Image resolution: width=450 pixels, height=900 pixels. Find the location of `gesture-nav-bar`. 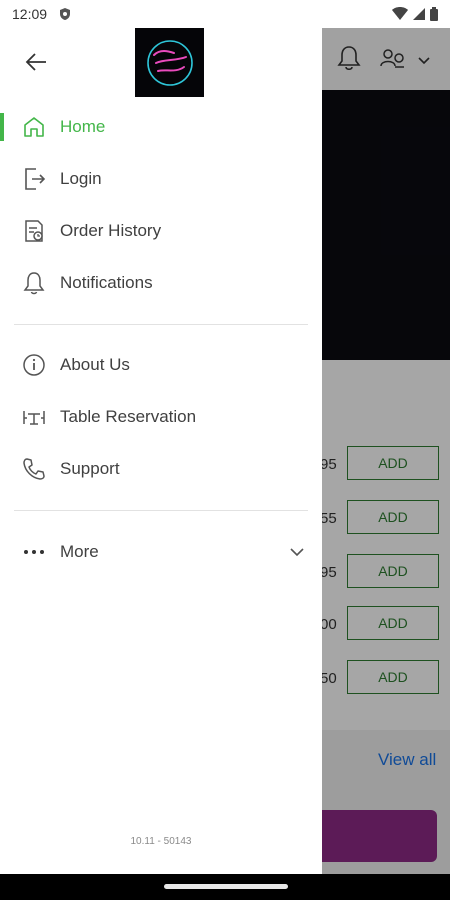

gesture-nav-bar is located at coordinates (225, 887).